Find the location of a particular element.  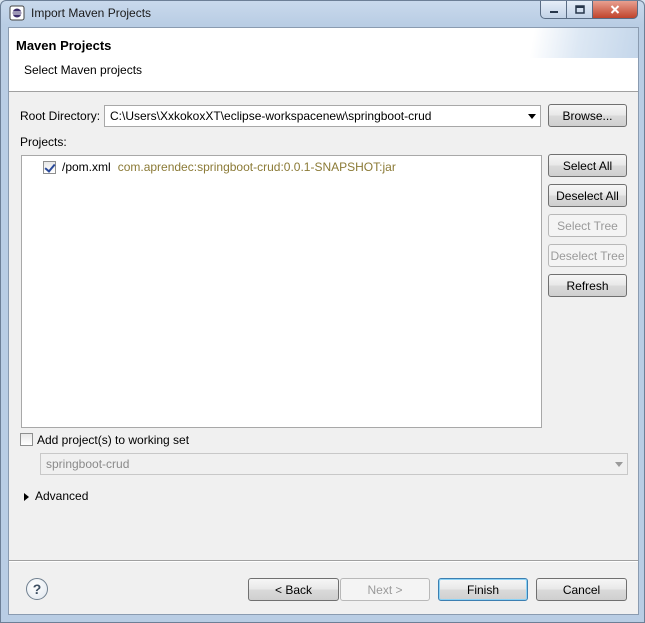

project-checkbox is located at coordinates (49, 167).